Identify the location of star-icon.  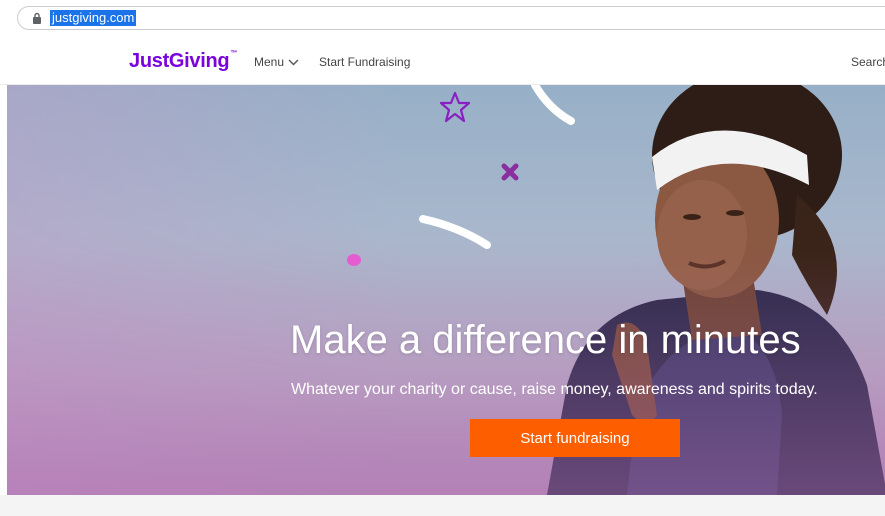
(455, 107).